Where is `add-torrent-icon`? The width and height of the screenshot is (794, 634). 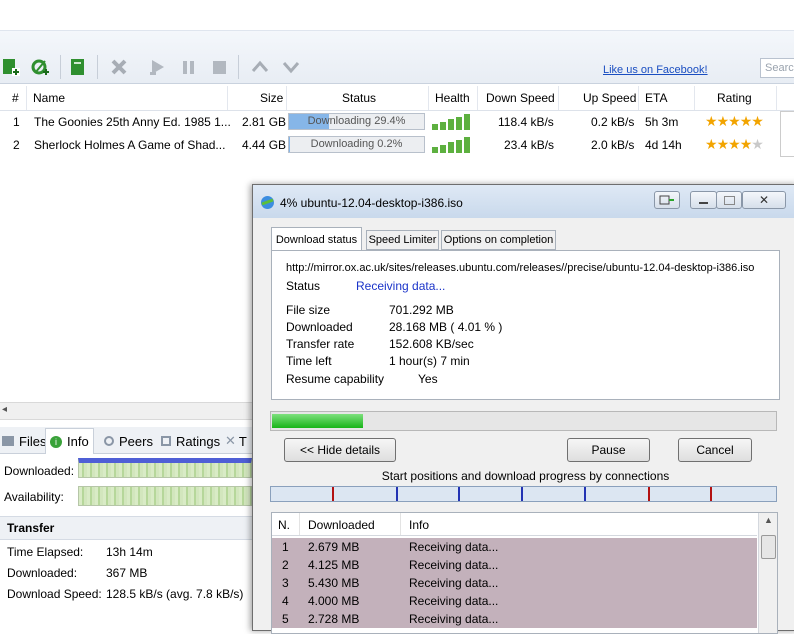
add-torrent-icon is located at coordinates (11, 67).